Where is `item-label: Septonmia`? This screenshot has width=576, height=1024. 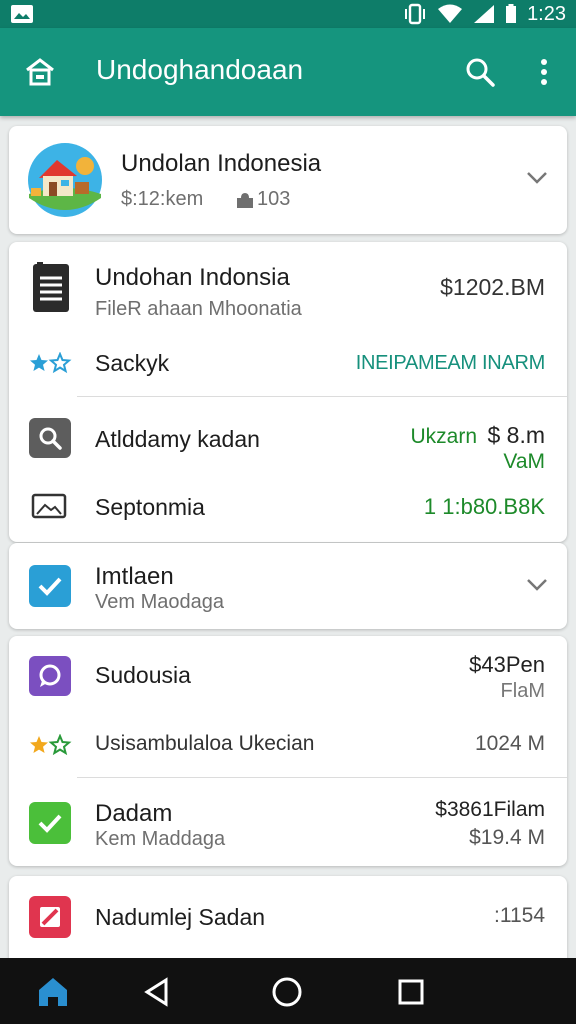
item-label: Septonmia is located at coordinates (150, 507).